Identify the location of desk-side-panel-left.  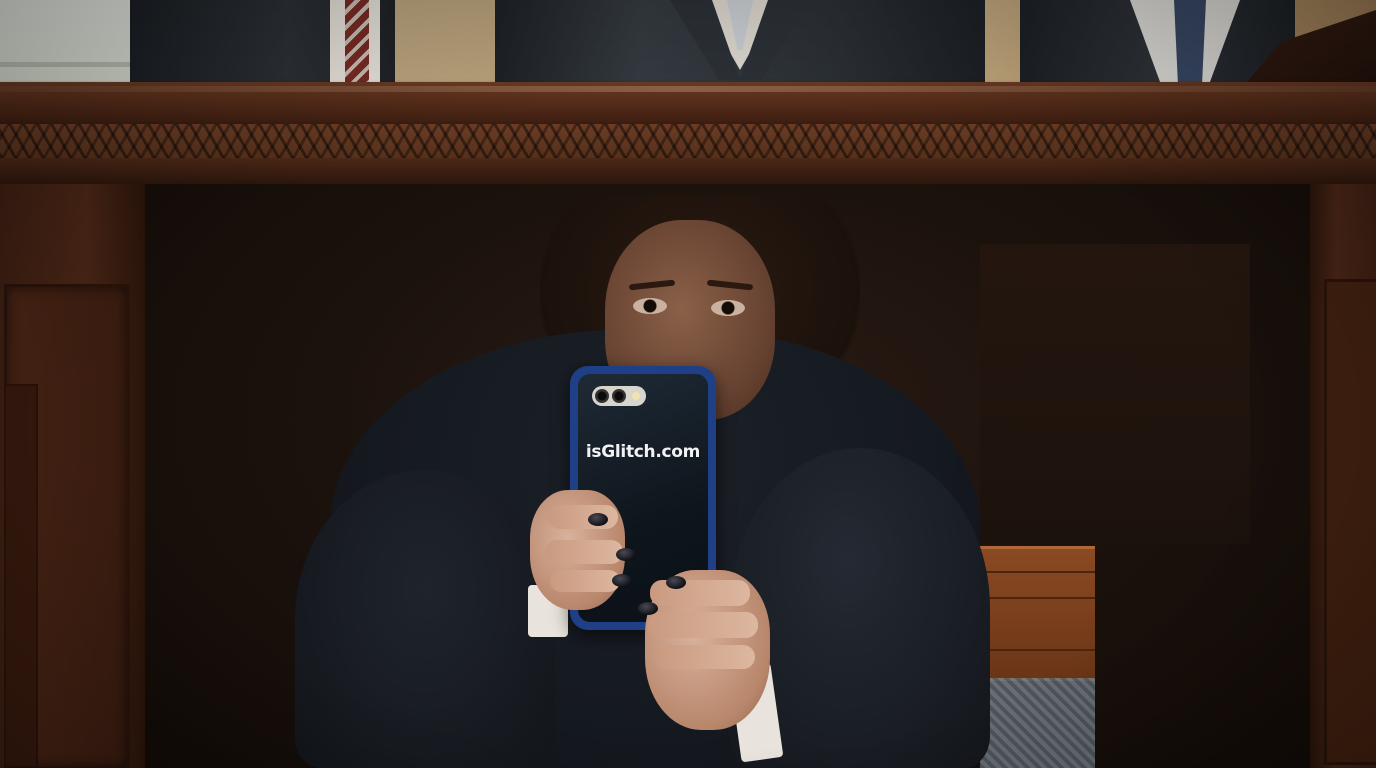
(72, 476).